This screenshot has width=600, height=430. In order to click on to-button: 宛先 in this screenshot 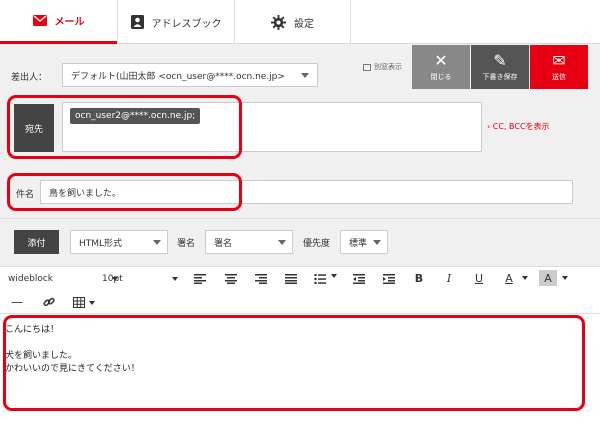, I will do `click(34, 128)`.